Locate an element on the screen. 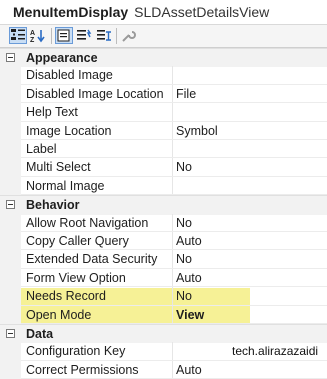 This screenshot has height=379, width=327. property-name: Needs Record is located at coordinates (66, 296).